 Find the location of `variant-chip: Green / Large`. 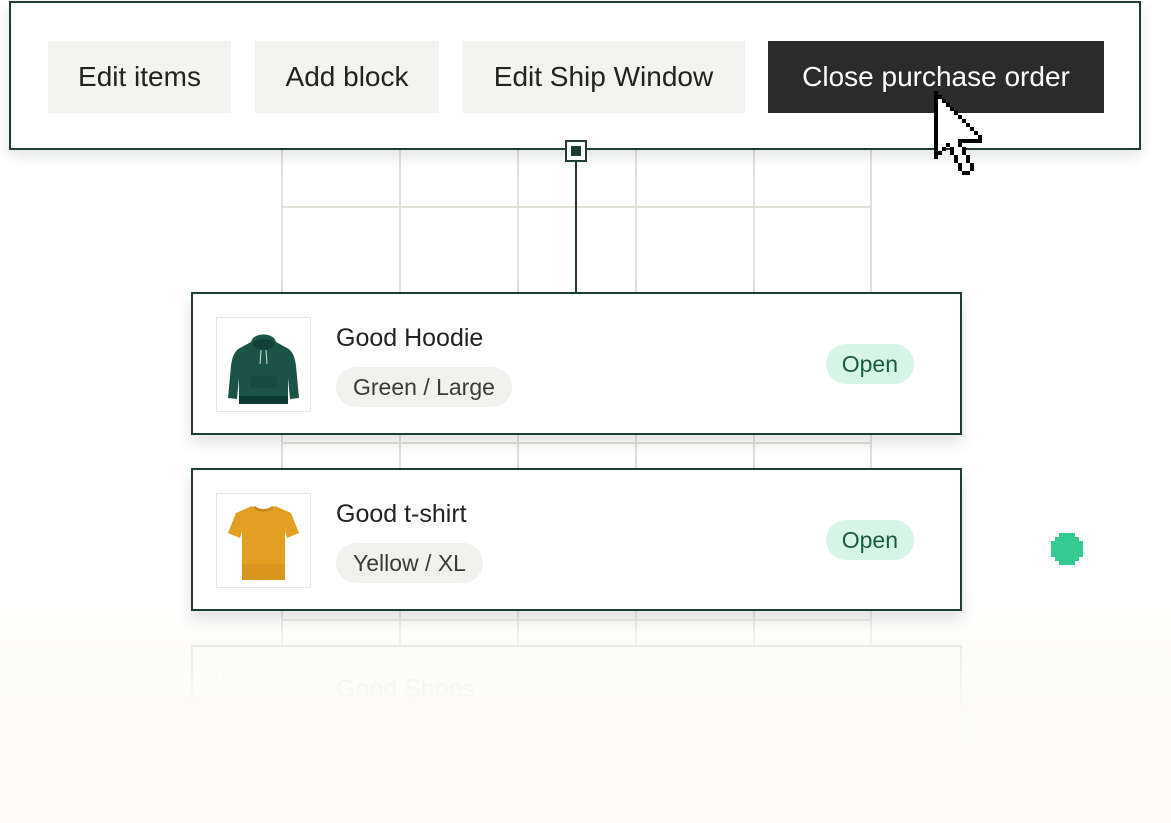

variant-chip: Green / Large is located at coordinates (424, 387).